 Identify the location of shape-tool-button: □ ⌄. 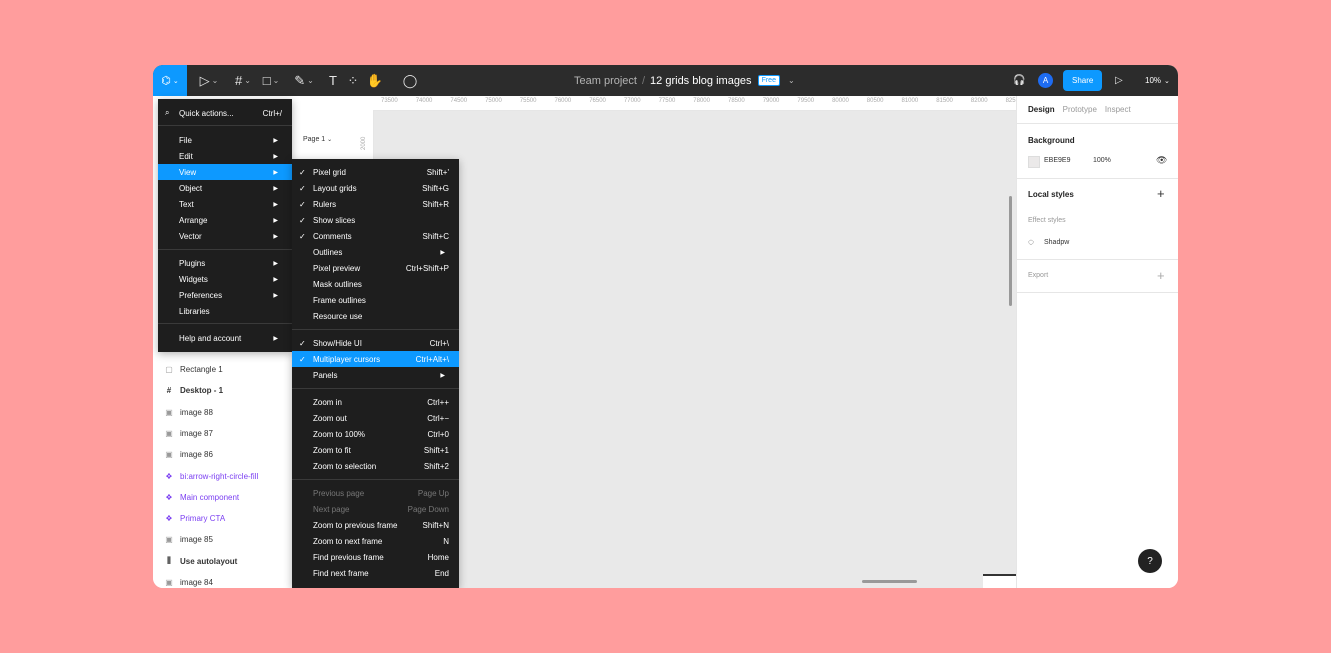
(271, 80).